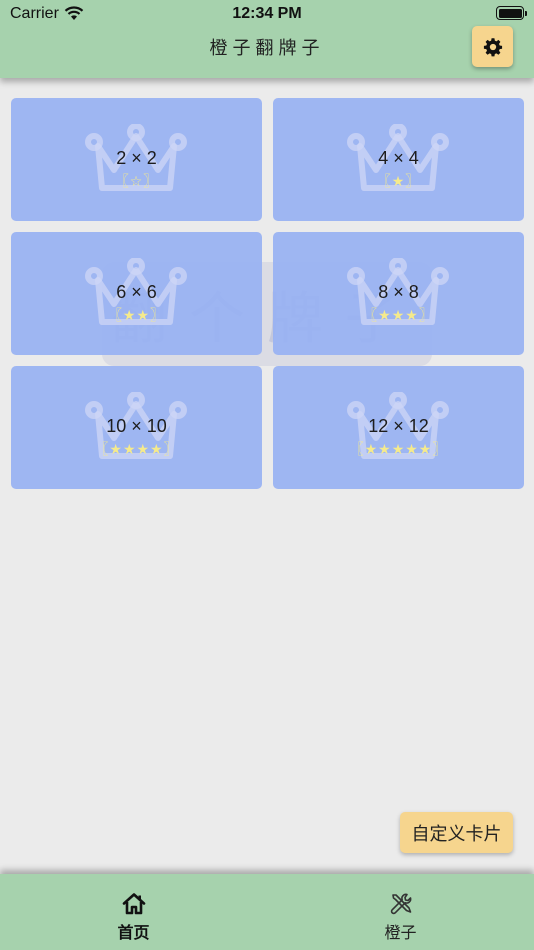 The height and width of the screenshot is (950, 534). I want to click on level-size: 6 × 6, so click(136, 292).